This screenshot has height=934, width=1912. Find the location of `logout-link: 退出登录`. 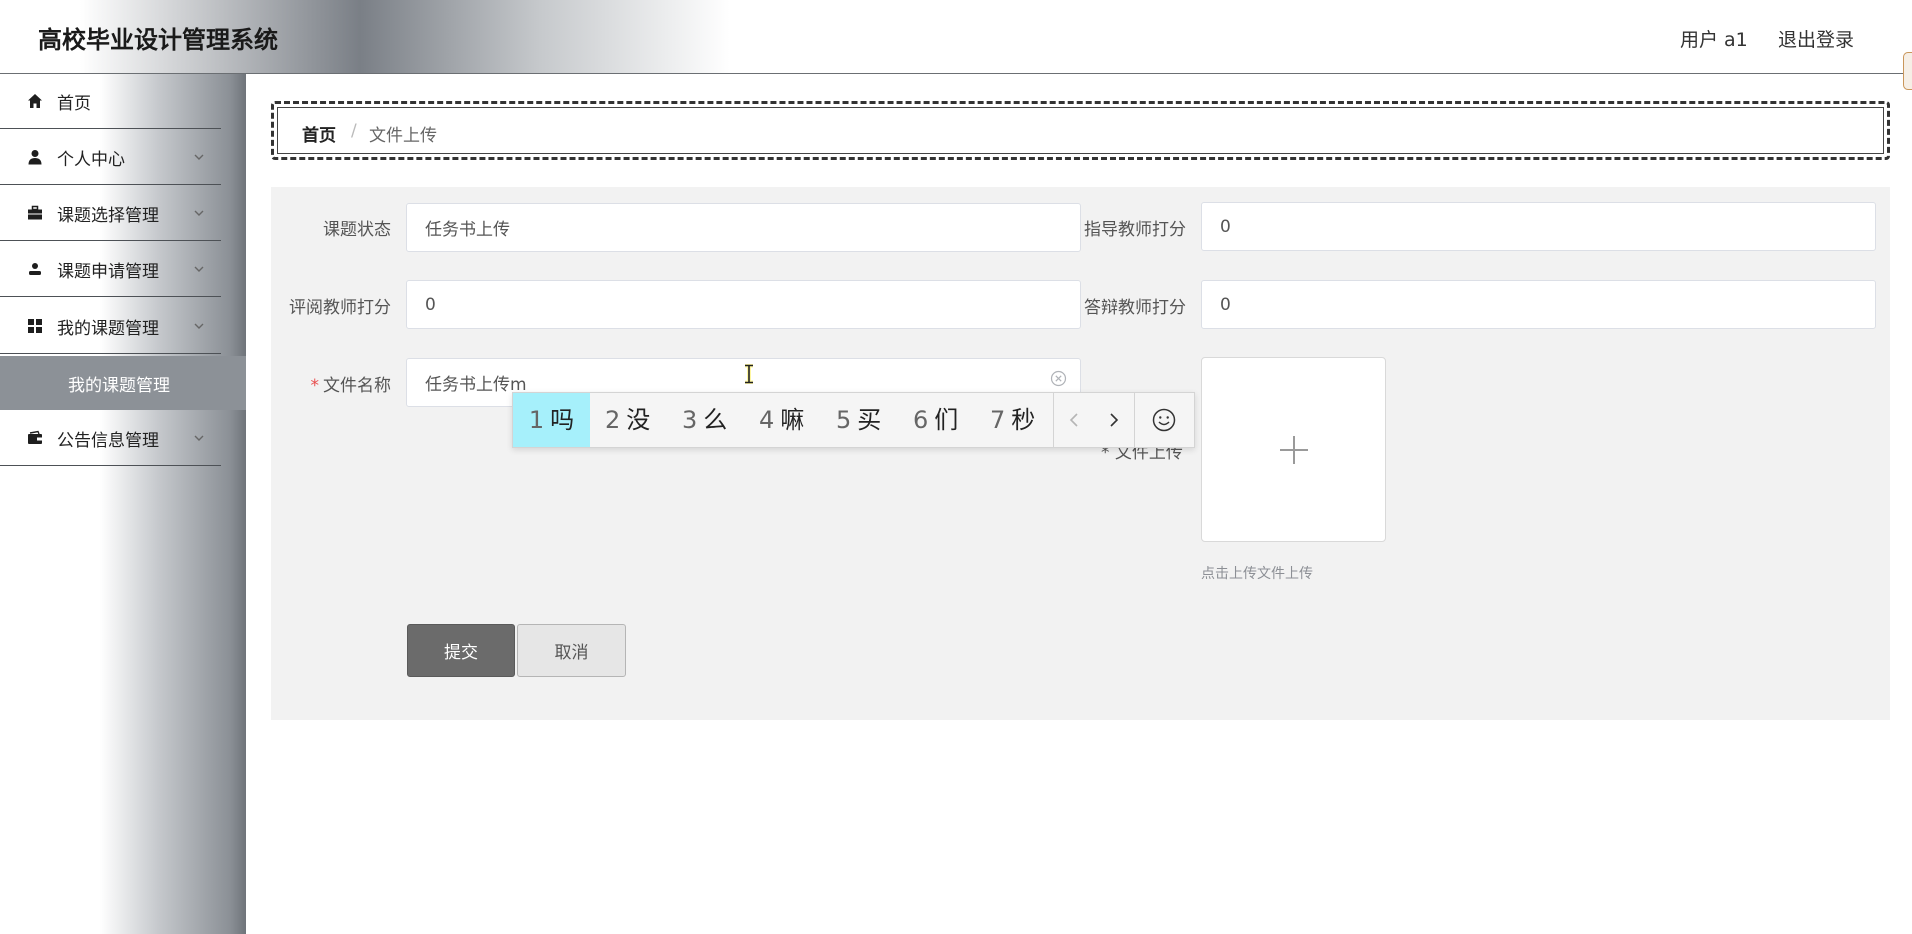

logout-link: 退出登录 is located at coordinates (1816, 38).